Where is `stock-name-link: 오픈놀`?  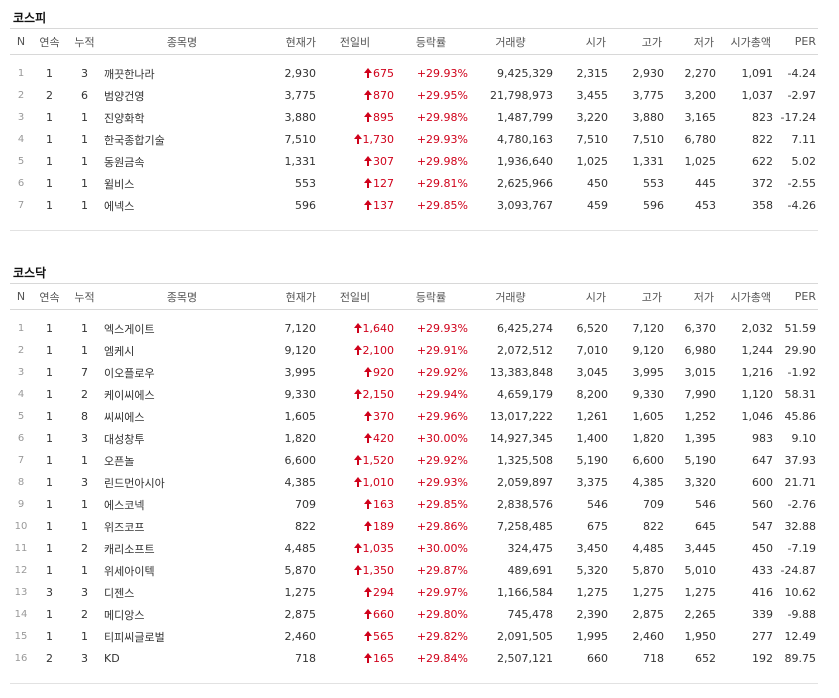 stock-name-link: 오픈놀 is located at coordinates (182, 461).